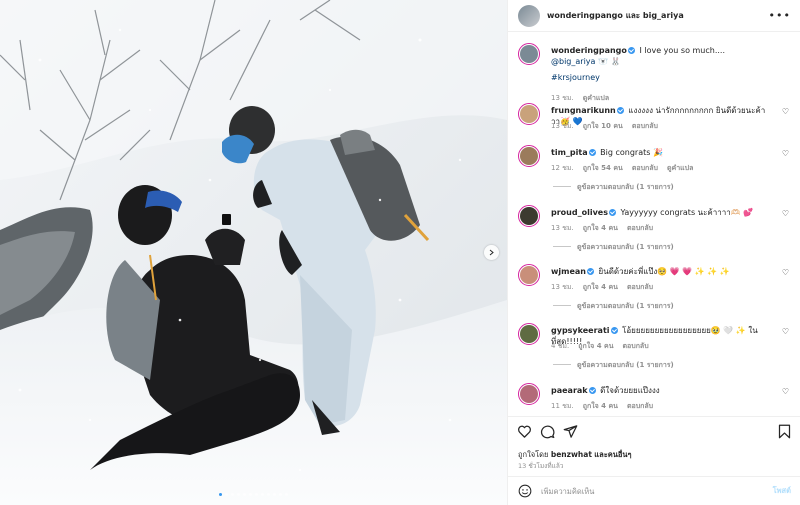 The image size is (800, 505). Describe the element at coordinates (569, 152) in the screenshot. I see `commenter-username: tim_pita` at that location.